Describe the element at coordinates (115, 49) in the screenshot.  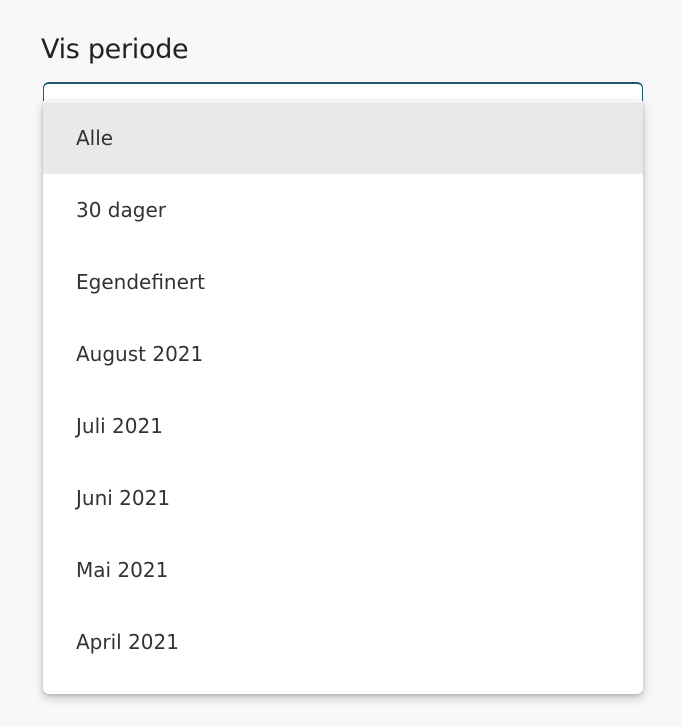
I see `period-field-label: Vis periode` at that location.